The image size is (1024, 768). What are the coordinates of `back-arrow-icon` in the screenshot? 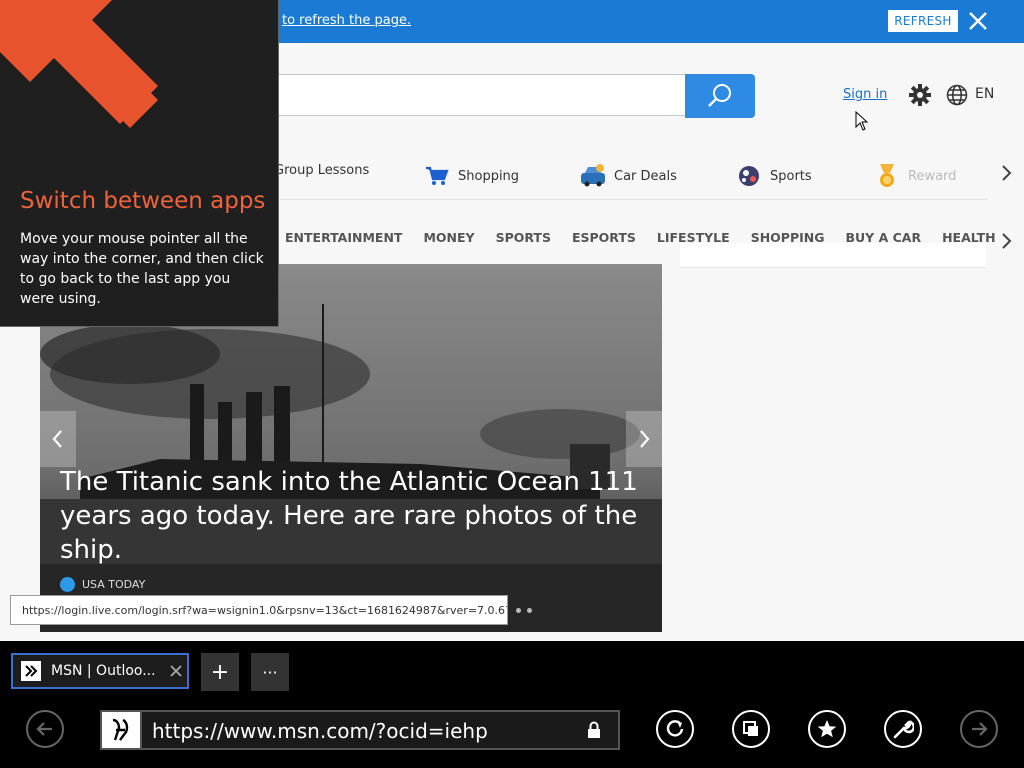 It's located at (44, 729).